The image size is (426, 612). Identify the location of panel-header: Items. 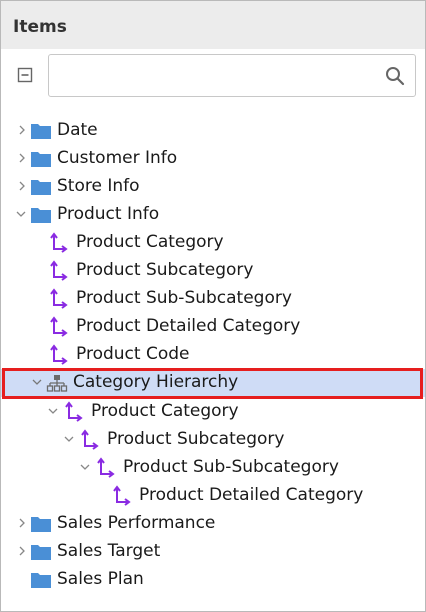
(213, 25).